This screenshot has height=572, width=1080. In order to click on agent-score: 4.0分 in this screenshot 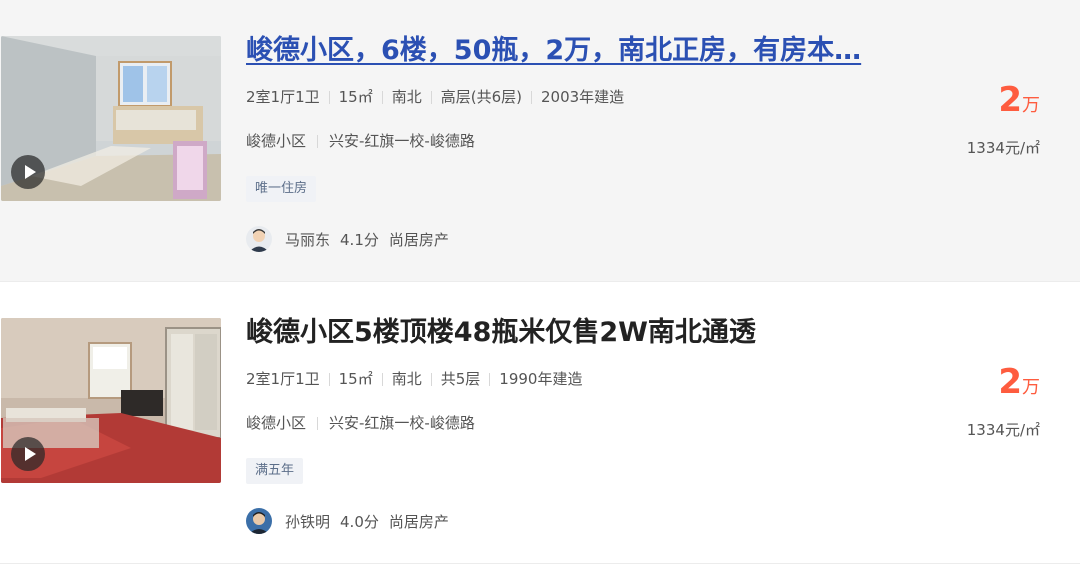, I will do `click(359, 521)`.